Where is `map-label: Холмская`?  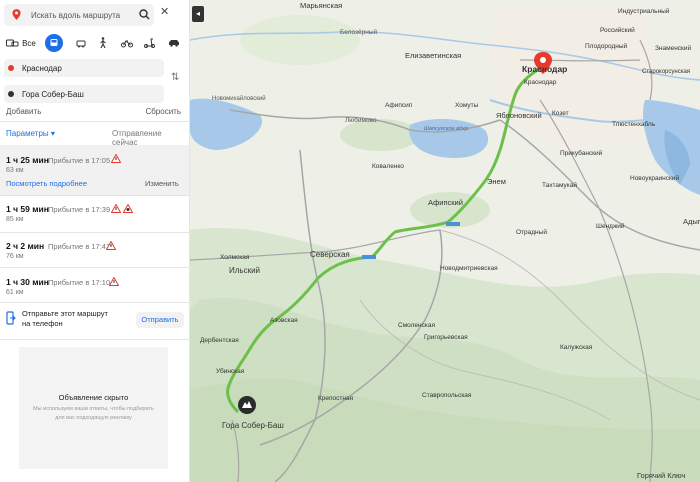 map-label: Холмская is located at coordinates (235, 257).